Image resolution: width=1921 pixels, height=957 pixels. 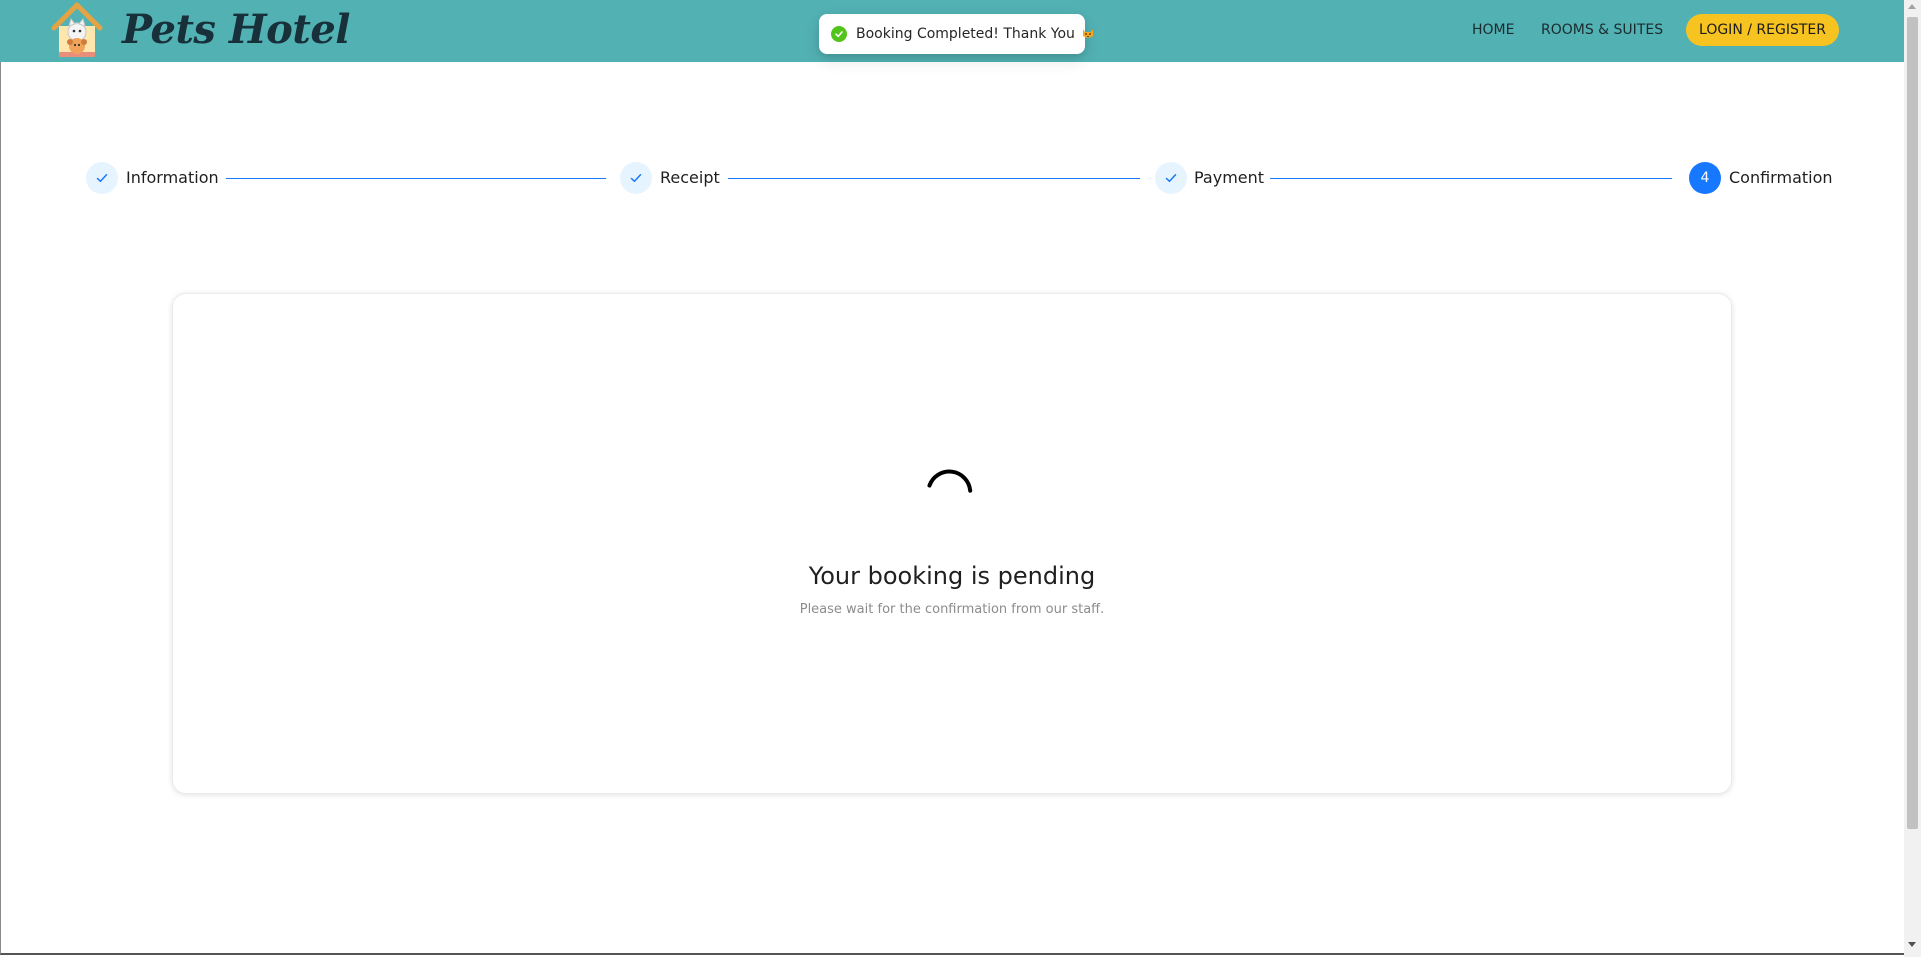 What do you see at coordinates (952, 576) in the screenshot?
I see `booking-status-title: Your booking is pending` at bounding box center [952, 576].